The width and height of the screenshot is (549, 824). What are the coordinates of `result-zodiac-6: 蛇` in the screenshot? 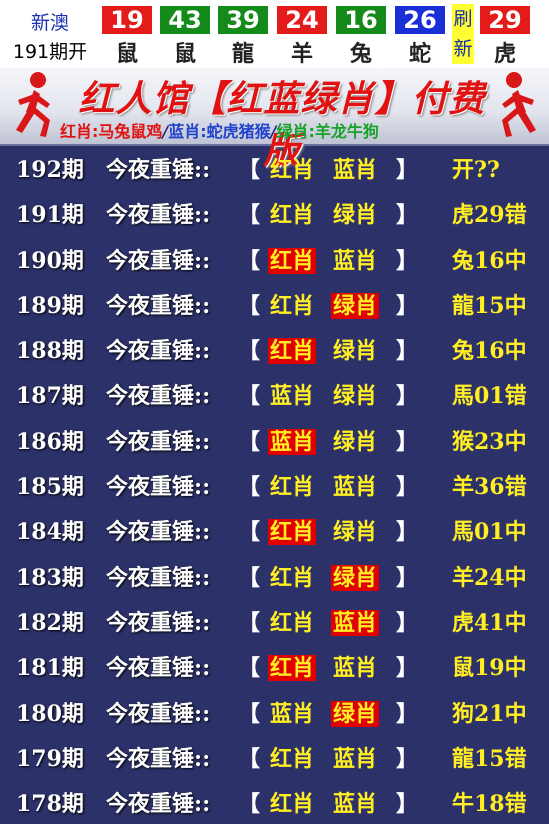 It's located at (419, 54).